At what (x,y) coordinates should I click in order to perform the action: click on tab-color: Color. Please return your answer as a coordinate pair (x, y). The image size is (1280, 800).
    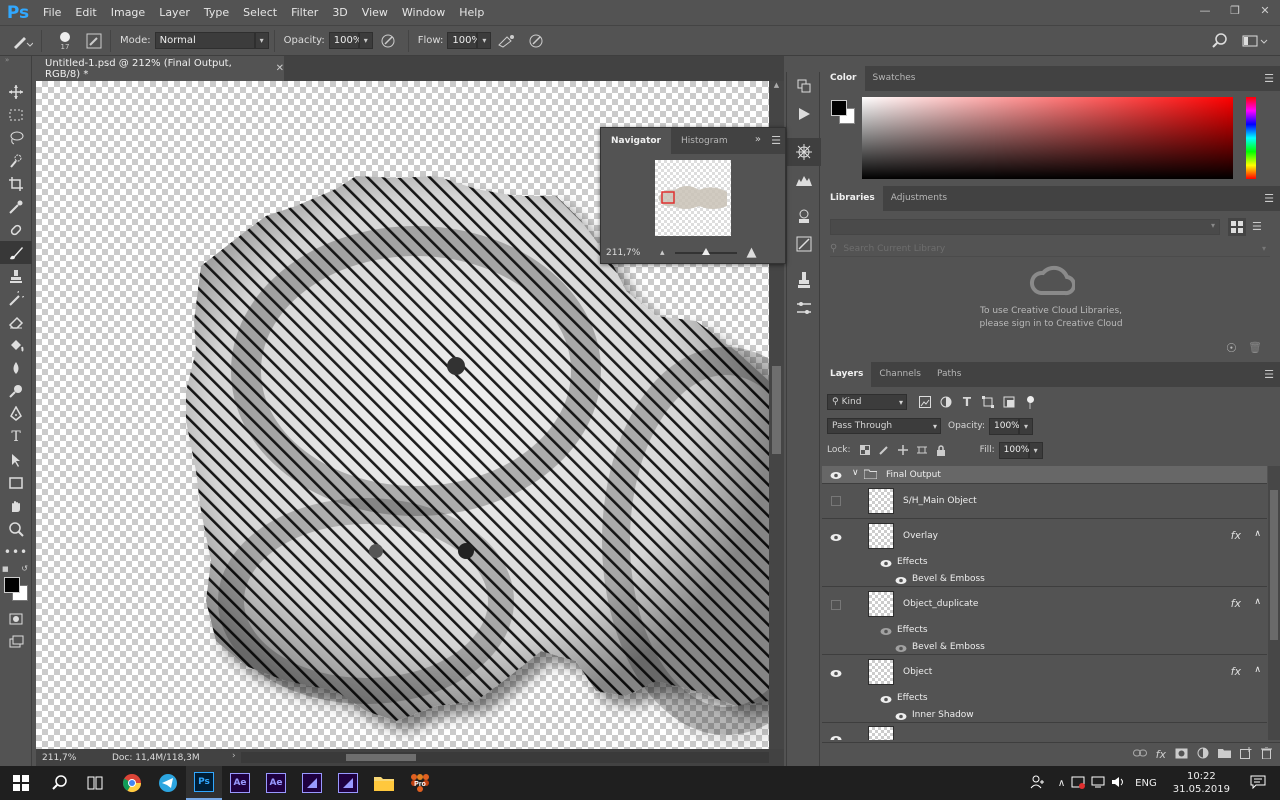
    Looking at the image, I should click on (843, 78).